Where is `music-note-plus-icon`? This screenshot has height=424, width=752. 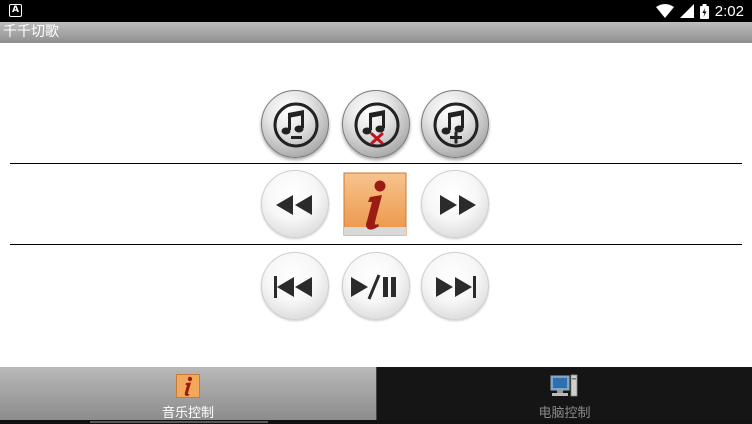 music-note-plus-icon is located at coordinates (456, 125).